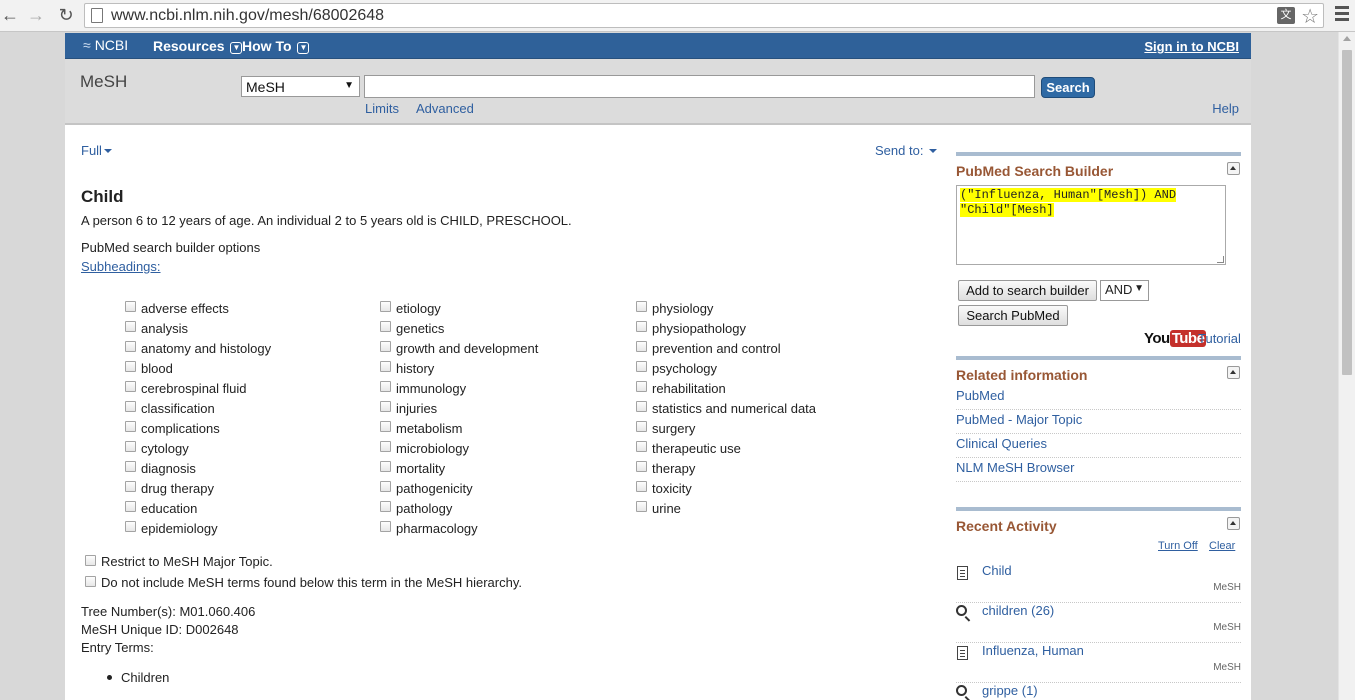 The height and width of the screenshot is (700, 1355). I want to click on recent-activity-label: children (26), so click(1018, 610).